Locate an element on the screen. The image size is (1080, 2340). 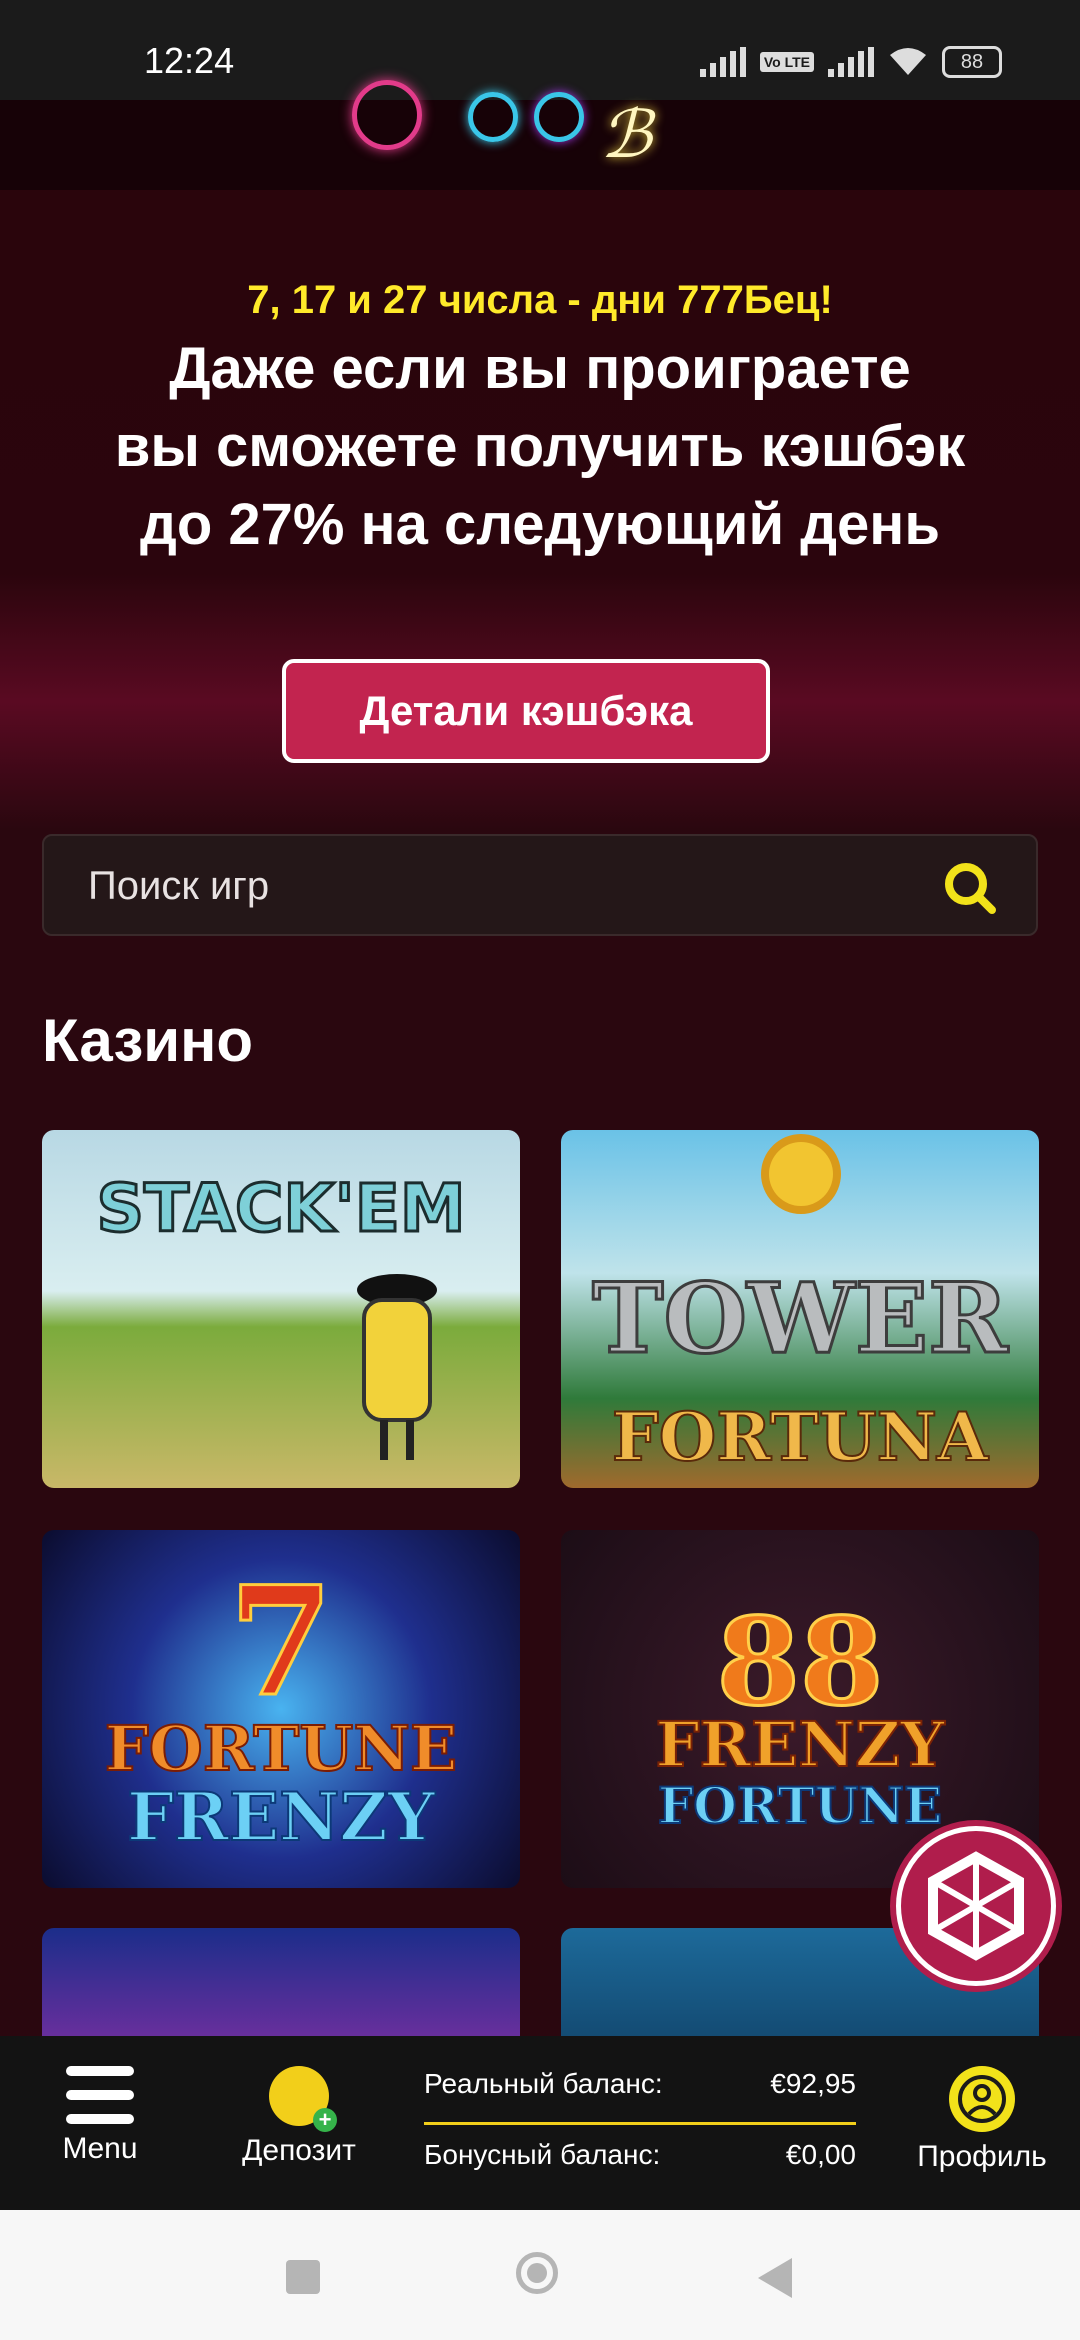
back-icon is located at coordinates (775, 2278).